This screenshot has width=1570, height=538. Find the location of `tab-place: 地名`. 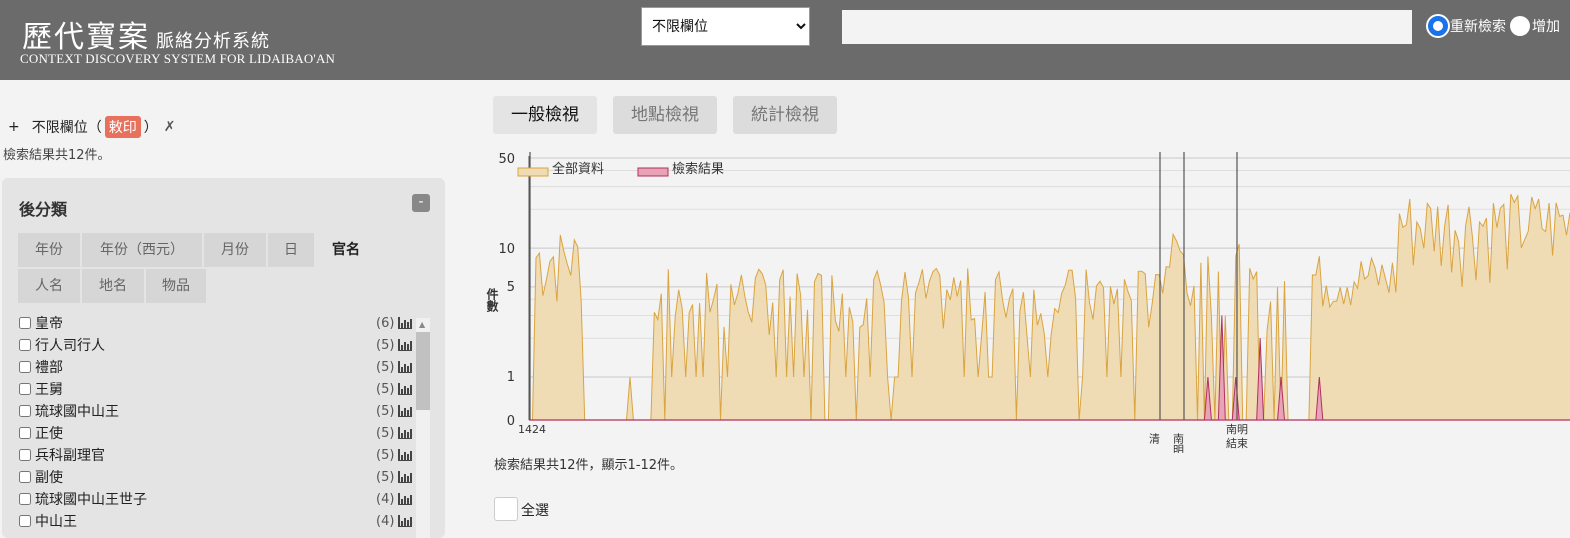

tab-place: 地名 is located at coordinates (113, 286).